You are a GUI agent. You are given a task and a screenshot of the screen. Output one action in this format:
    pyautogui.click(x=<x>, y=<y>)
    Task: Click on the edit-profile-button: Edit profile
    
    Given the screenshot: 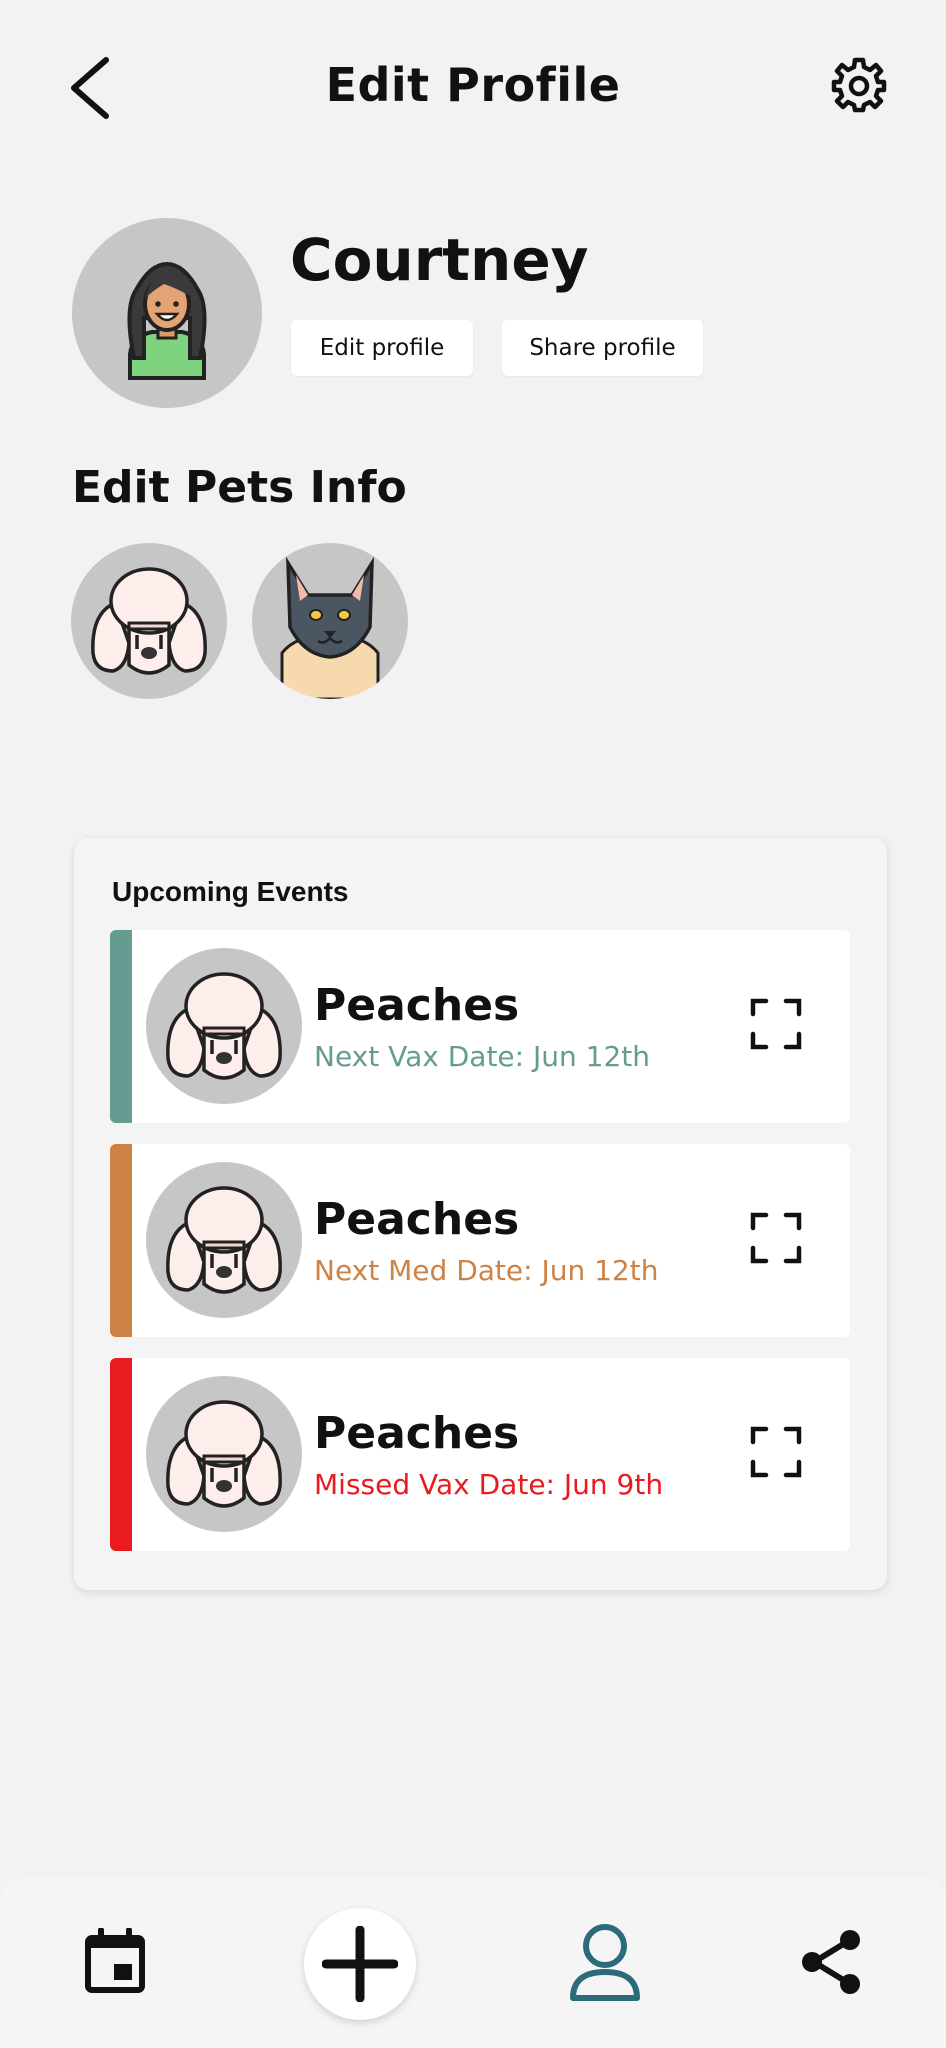 What is the action you would take?
    pyautogui.click(x=382, y=348)
    